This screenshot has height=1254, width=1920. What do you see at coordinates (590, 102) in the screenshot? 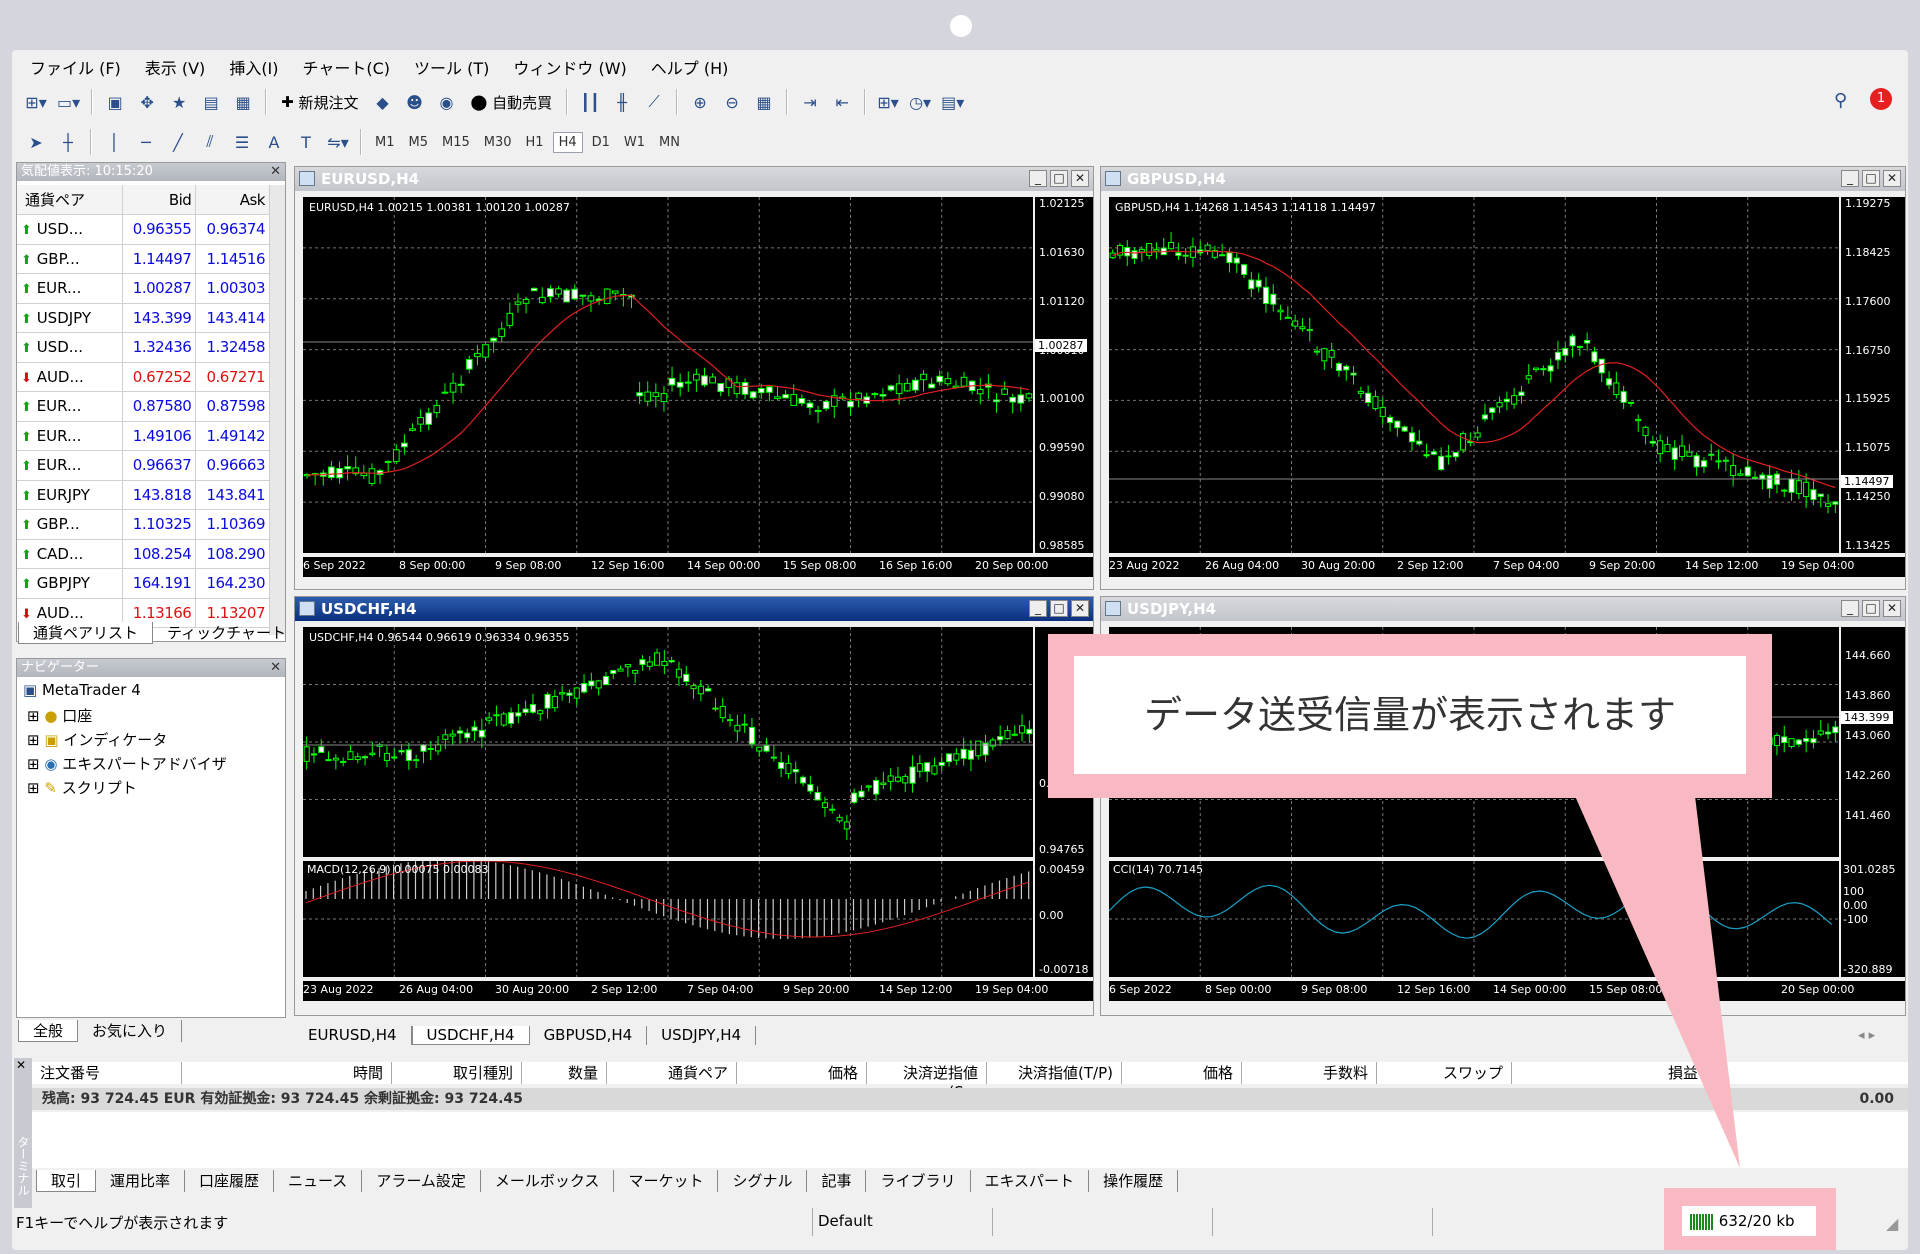
I see `bar-chart-icon: ┃┃` at bounding box center [590, 102].